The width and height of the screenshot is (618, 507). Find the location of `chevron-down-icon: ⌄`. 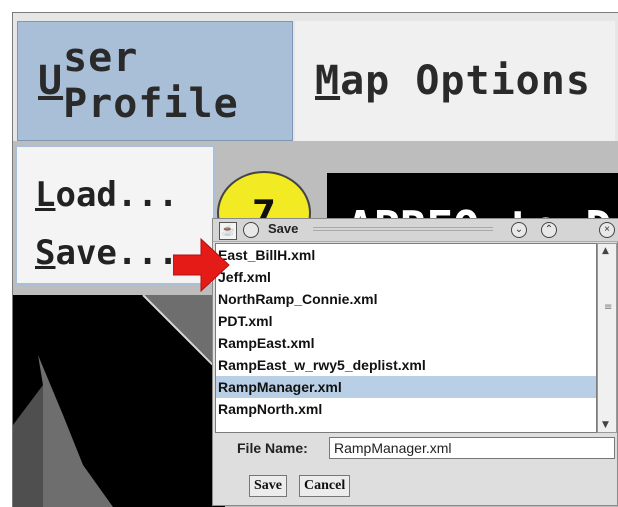

chevron-down-icon: ⌄ is located at coordinates (519, 230).